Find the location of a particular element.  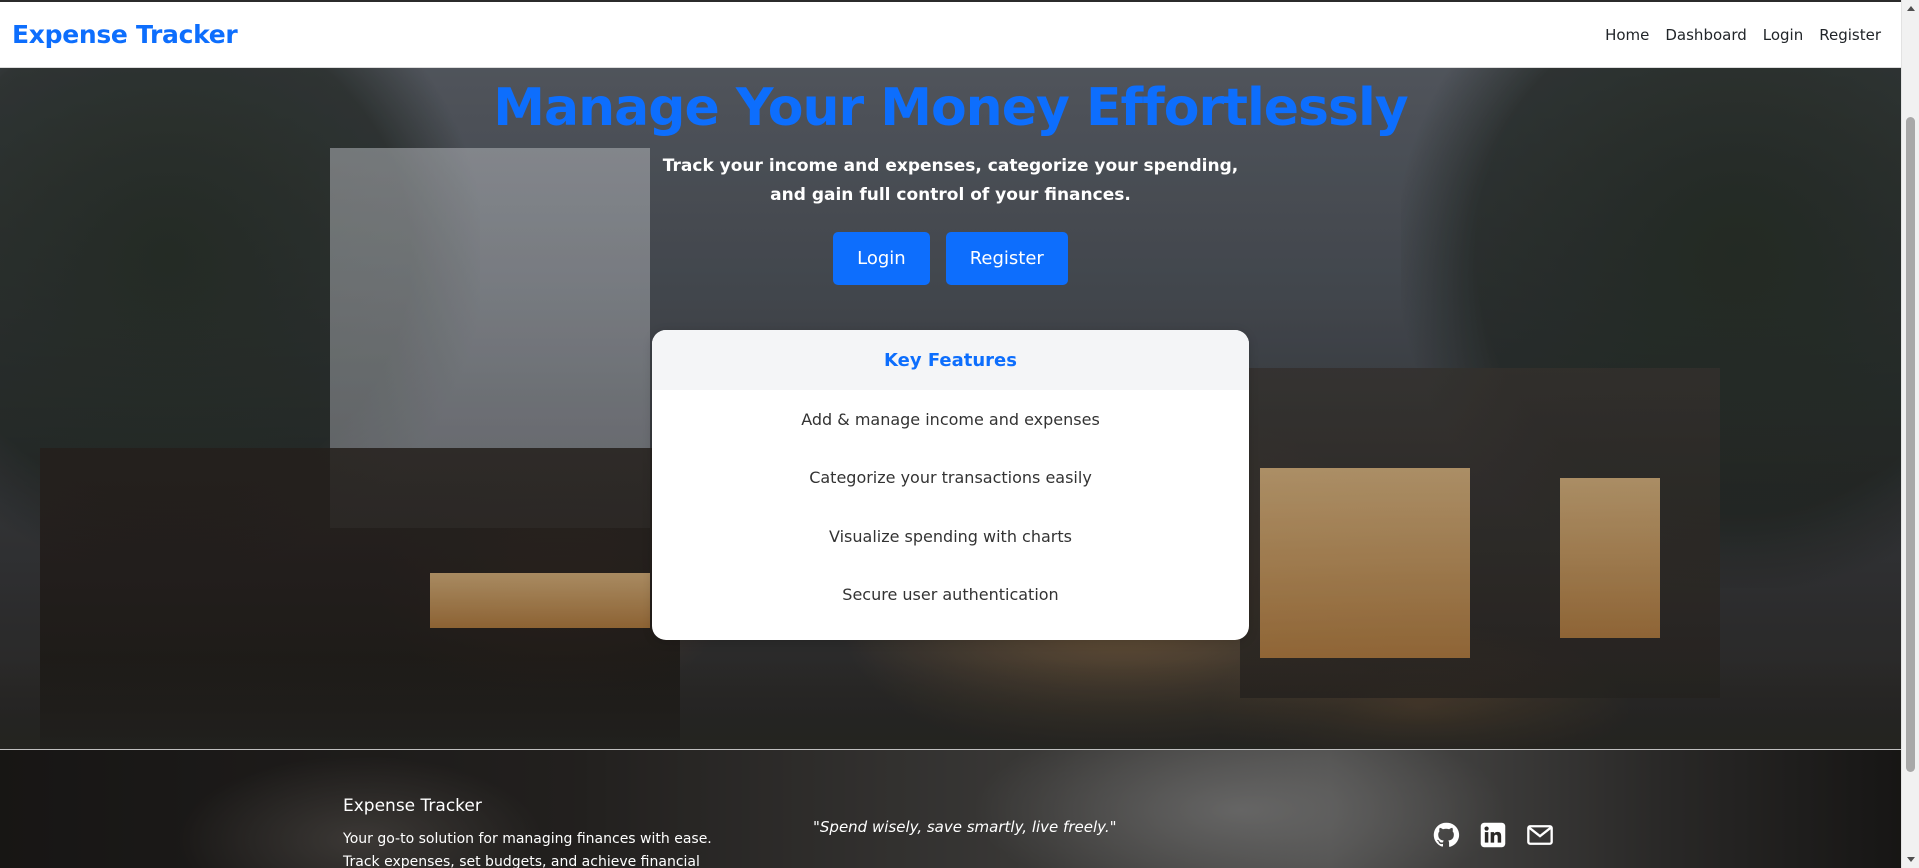

mail-icon is located at coordinates (1540, 835).